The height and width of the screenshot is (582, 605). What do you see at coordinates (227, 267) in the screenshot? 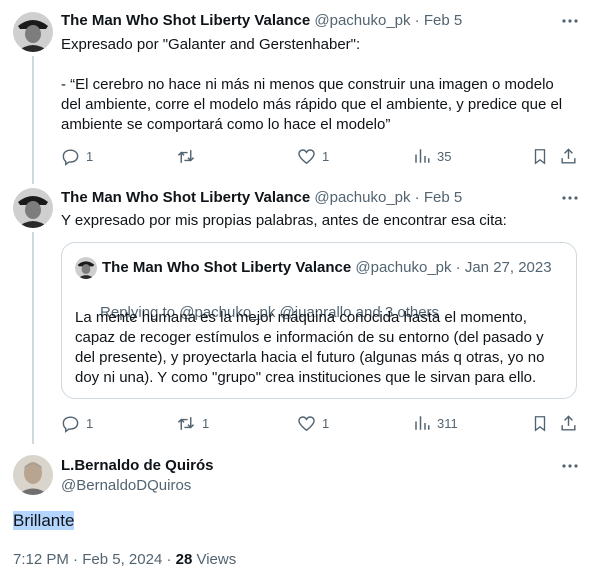
I see `quote-author-name: The Man Who Shot Liberty Valance` at bounding box center [227, 267].